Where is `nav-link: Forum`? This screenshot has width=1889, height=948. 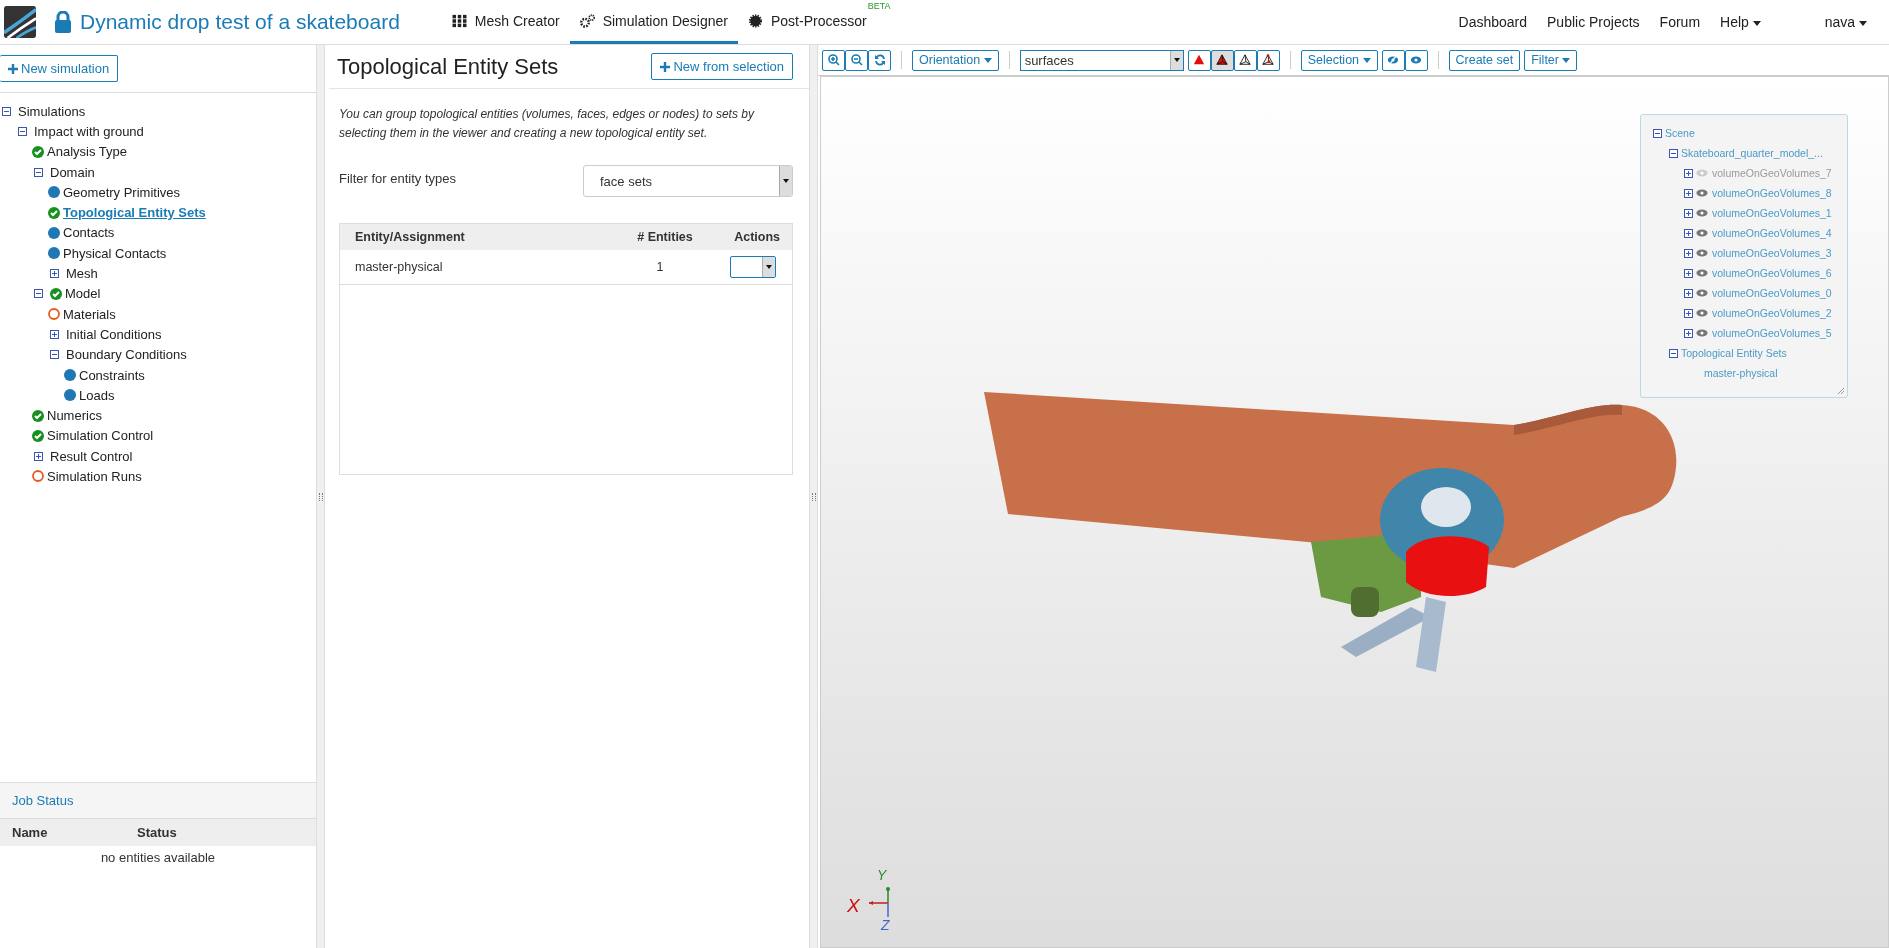
nav-link: Forum is located at coordinates (1680, 22).